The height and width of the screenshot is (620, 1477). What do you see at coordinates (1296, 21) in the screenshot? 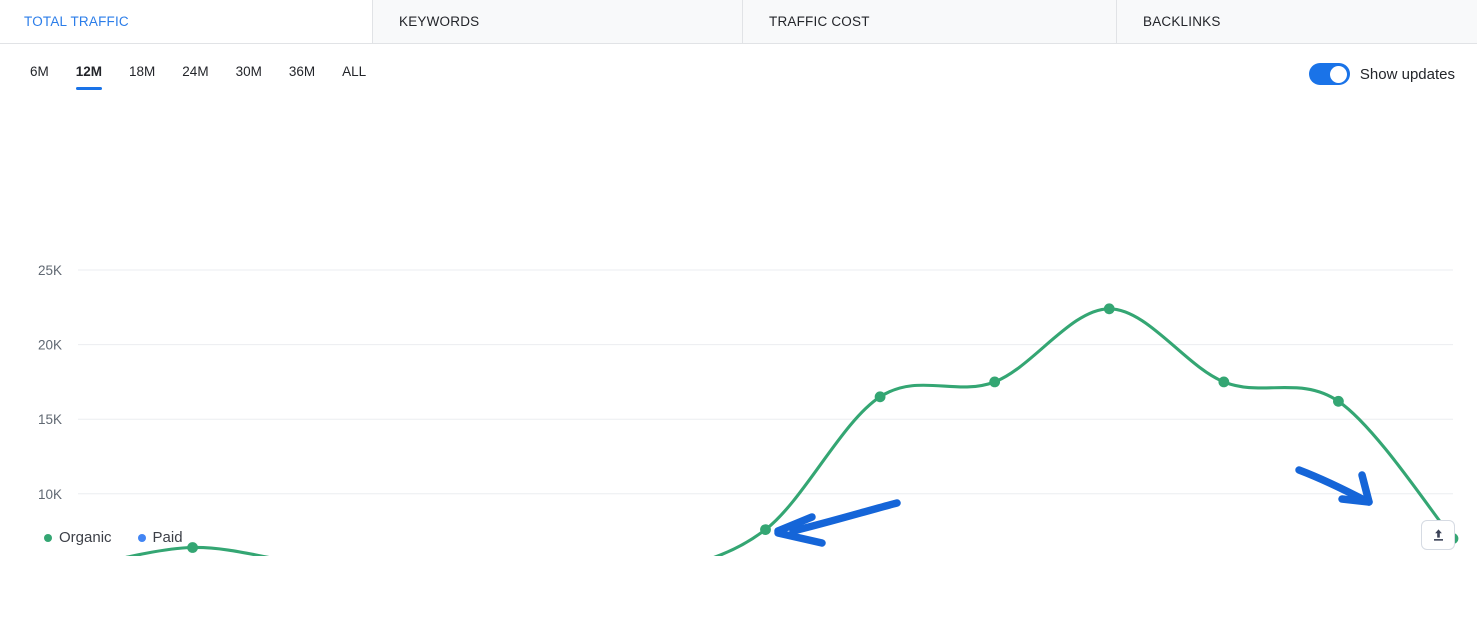
I see `tab-backlinks: BACKLINKS` at bounding box center [1296, 21].